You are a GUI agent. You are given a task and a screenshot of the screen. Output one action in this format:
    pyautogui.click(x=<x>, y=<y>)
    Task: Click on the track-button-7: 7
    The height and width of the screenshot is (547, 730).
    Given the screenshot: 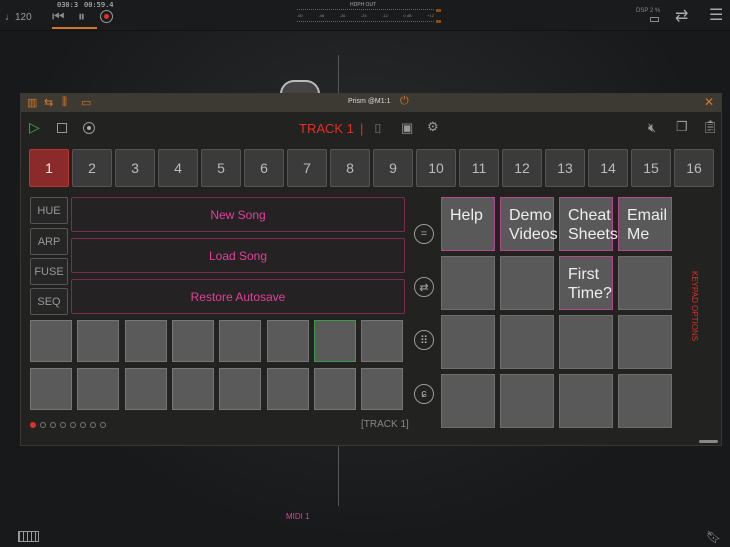 What is the action you would take?
    pyautogui.click(x=307, y=168)
    